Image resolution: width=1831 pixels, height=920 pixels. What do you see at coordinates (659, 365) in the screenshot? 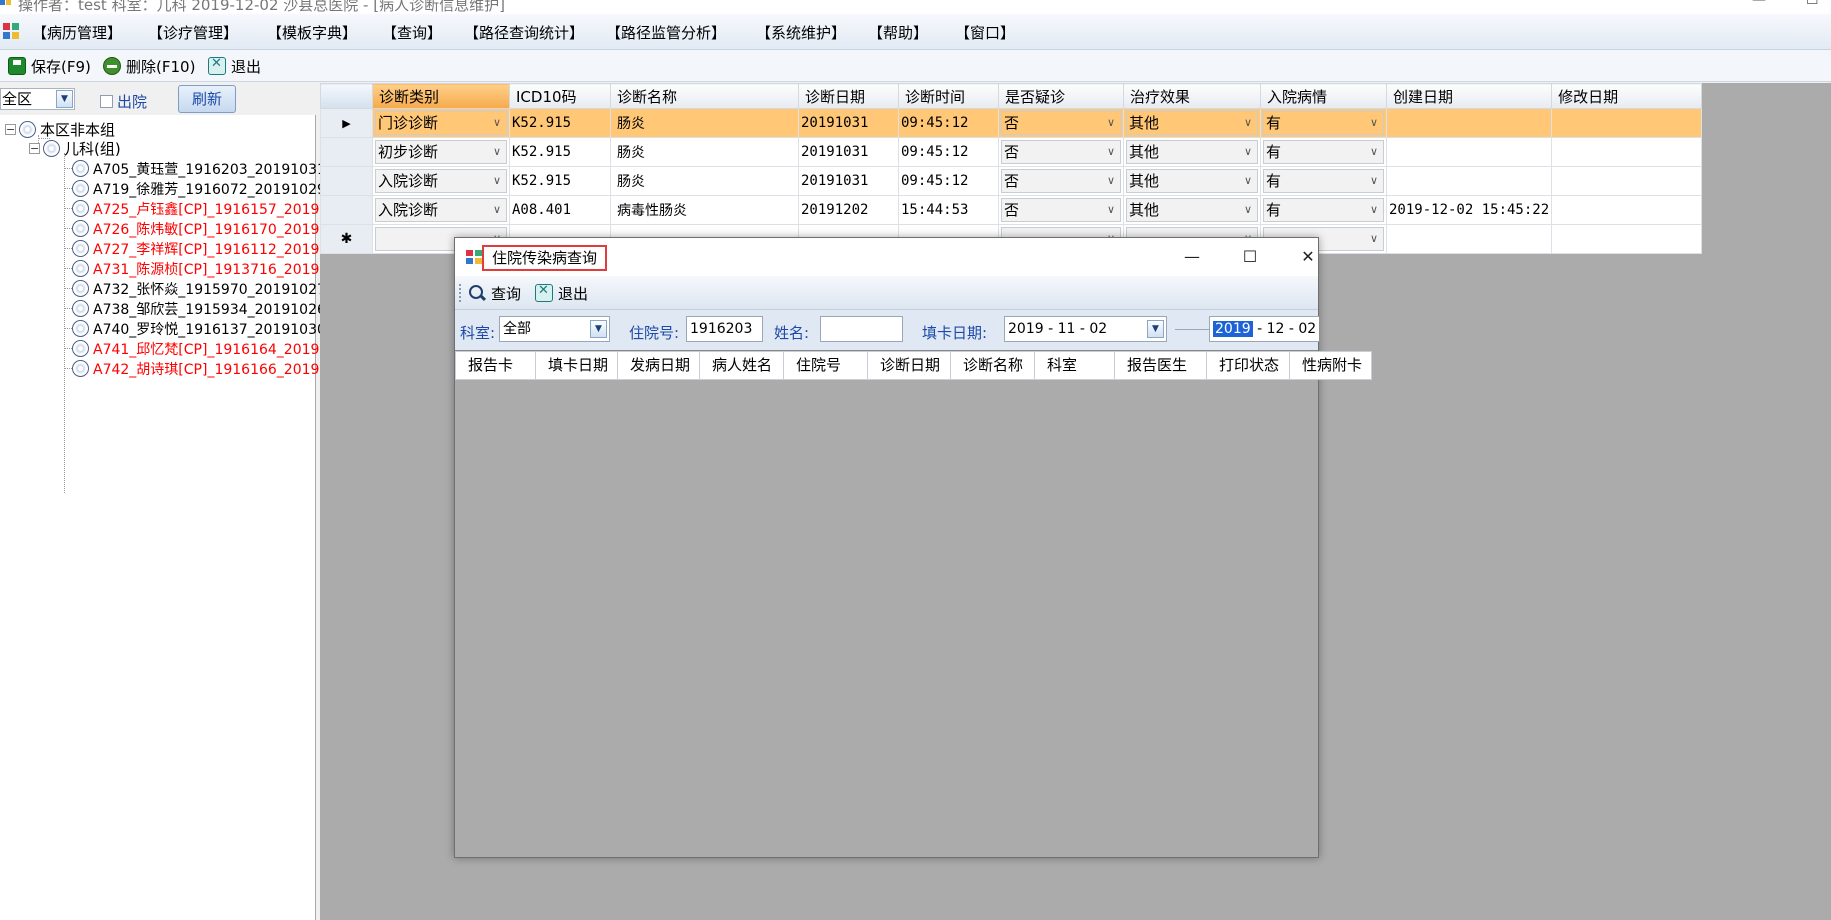
I see `dialog-col-header: 发病日期` at bounding box center [659, 365].